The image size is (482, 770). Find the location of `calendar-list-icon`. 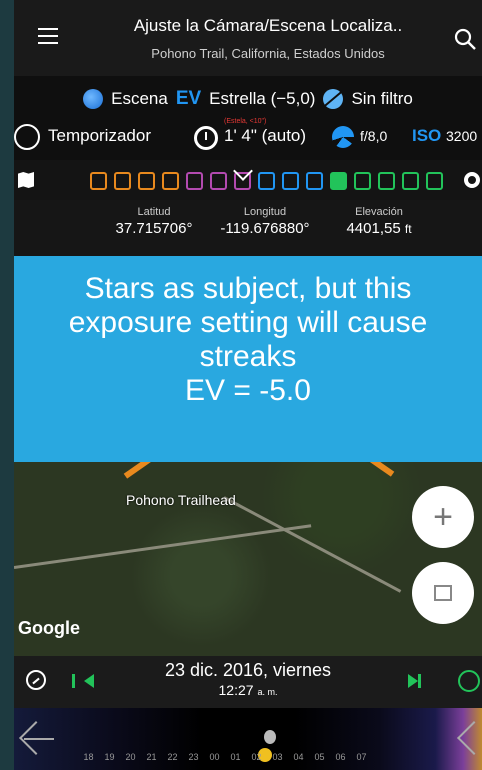

calendar-list-icon is located at coordinates (469, 681).